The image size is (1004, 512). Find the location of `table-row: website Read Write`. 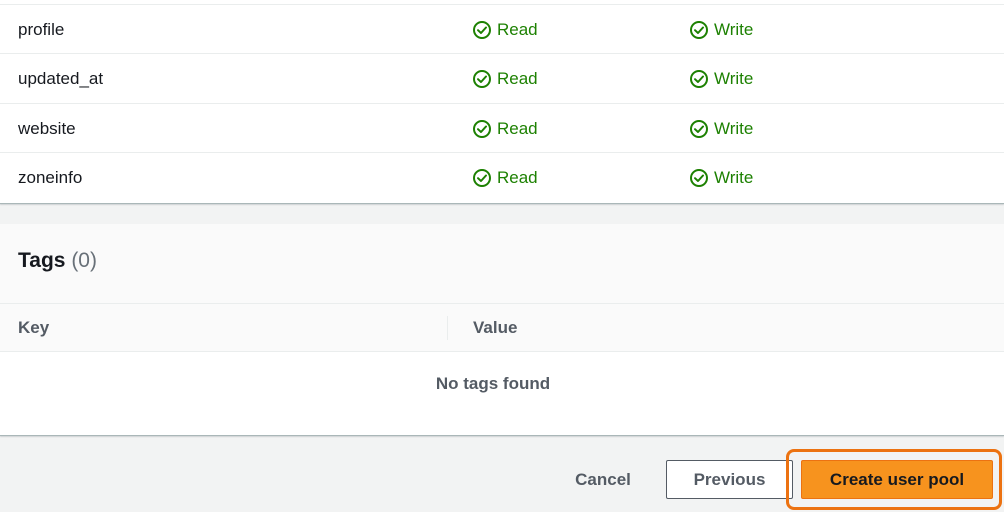

table-row: website Read Write is located at coordinates (502, 127).